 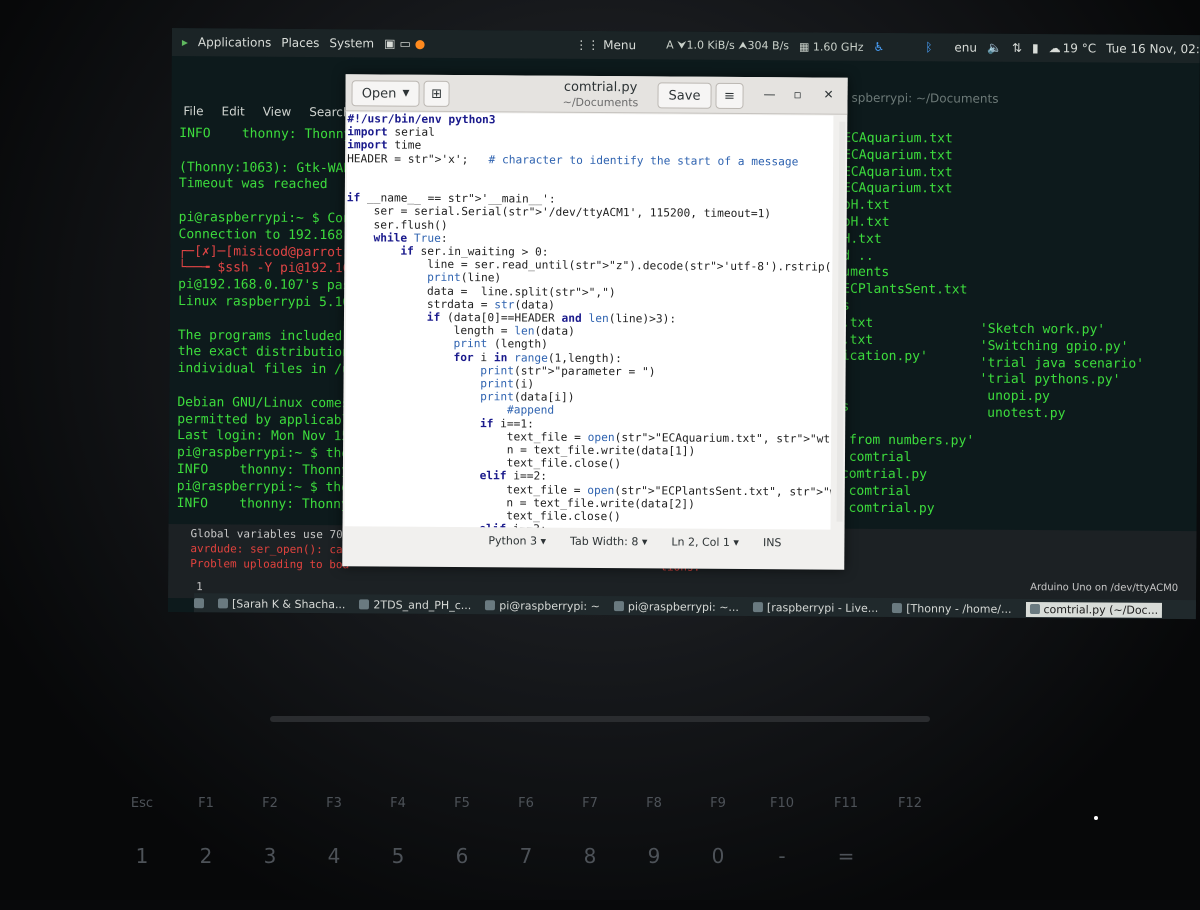 I want to click on show-desktop-icon, so click(x=199, y=603).